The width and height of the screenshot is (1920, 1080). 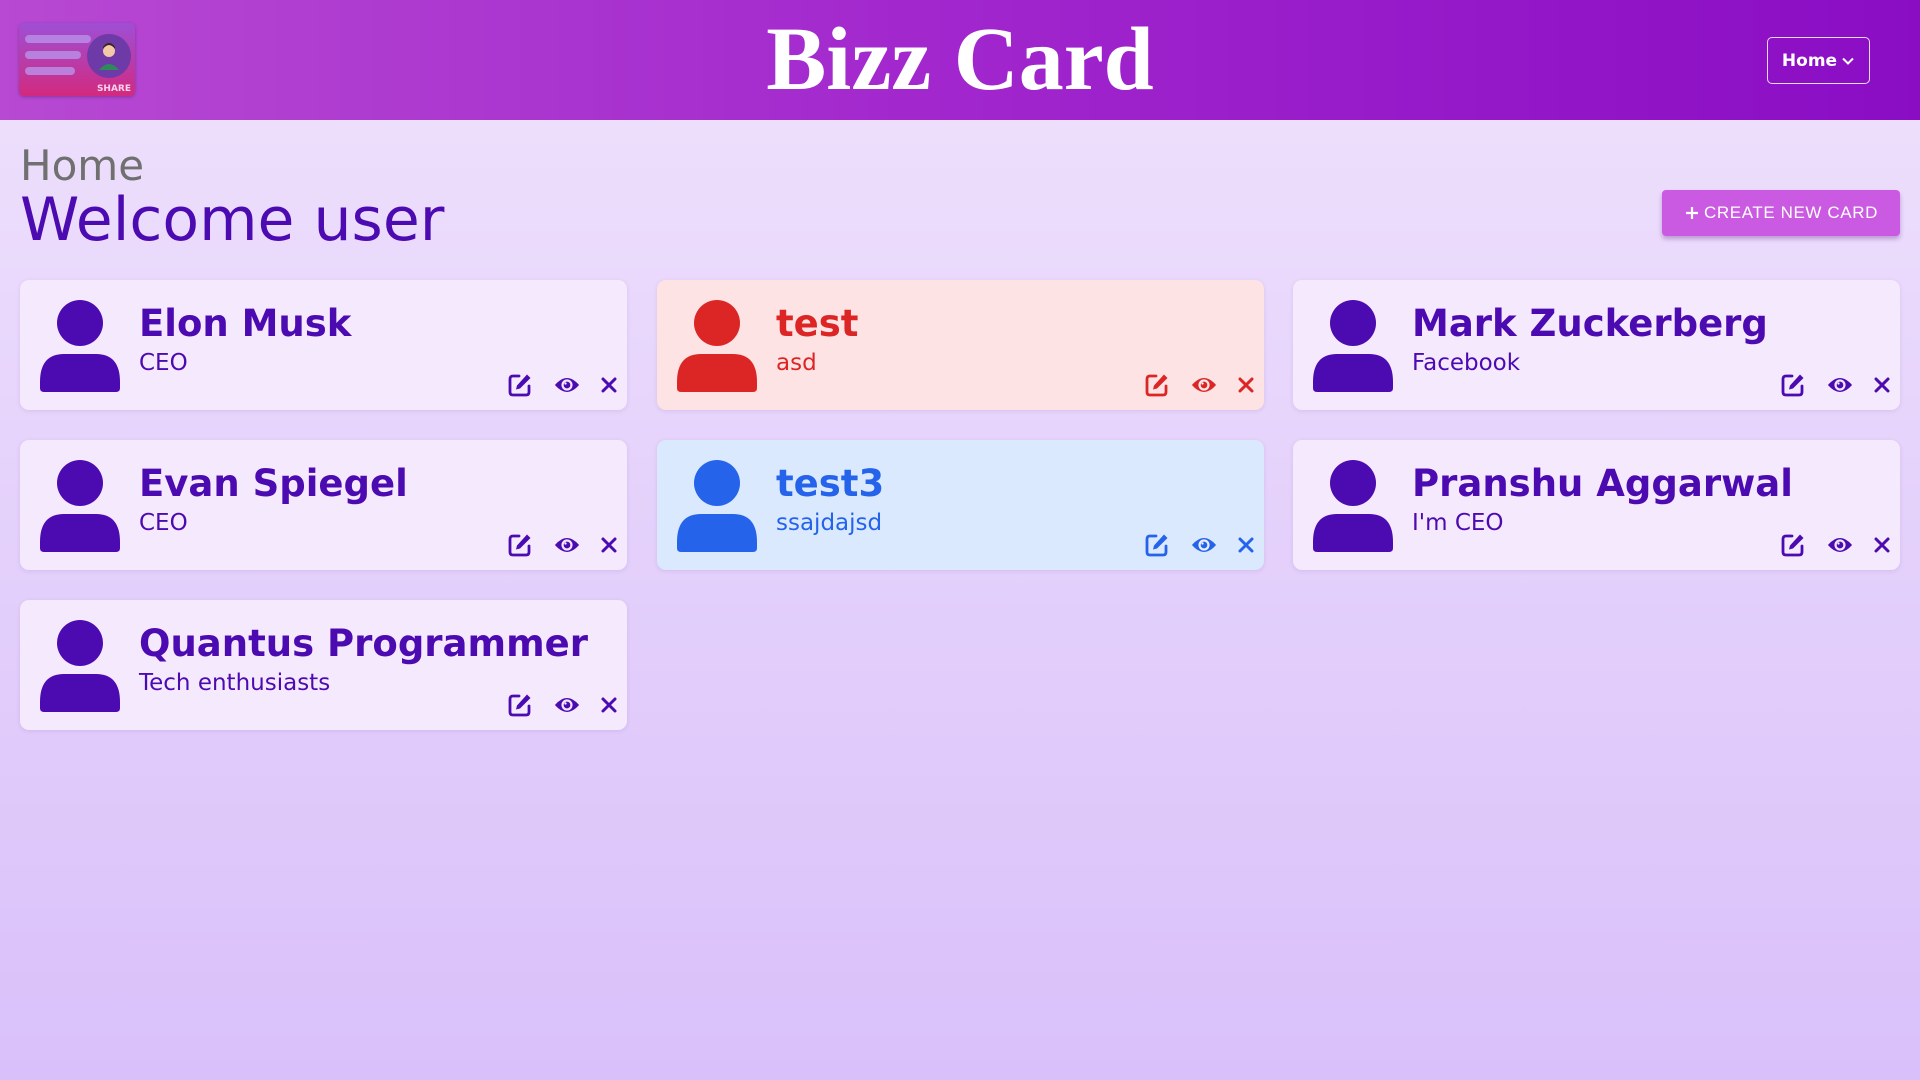 I want to click on card-name: Elon Musk, so click(x=245, y=323).